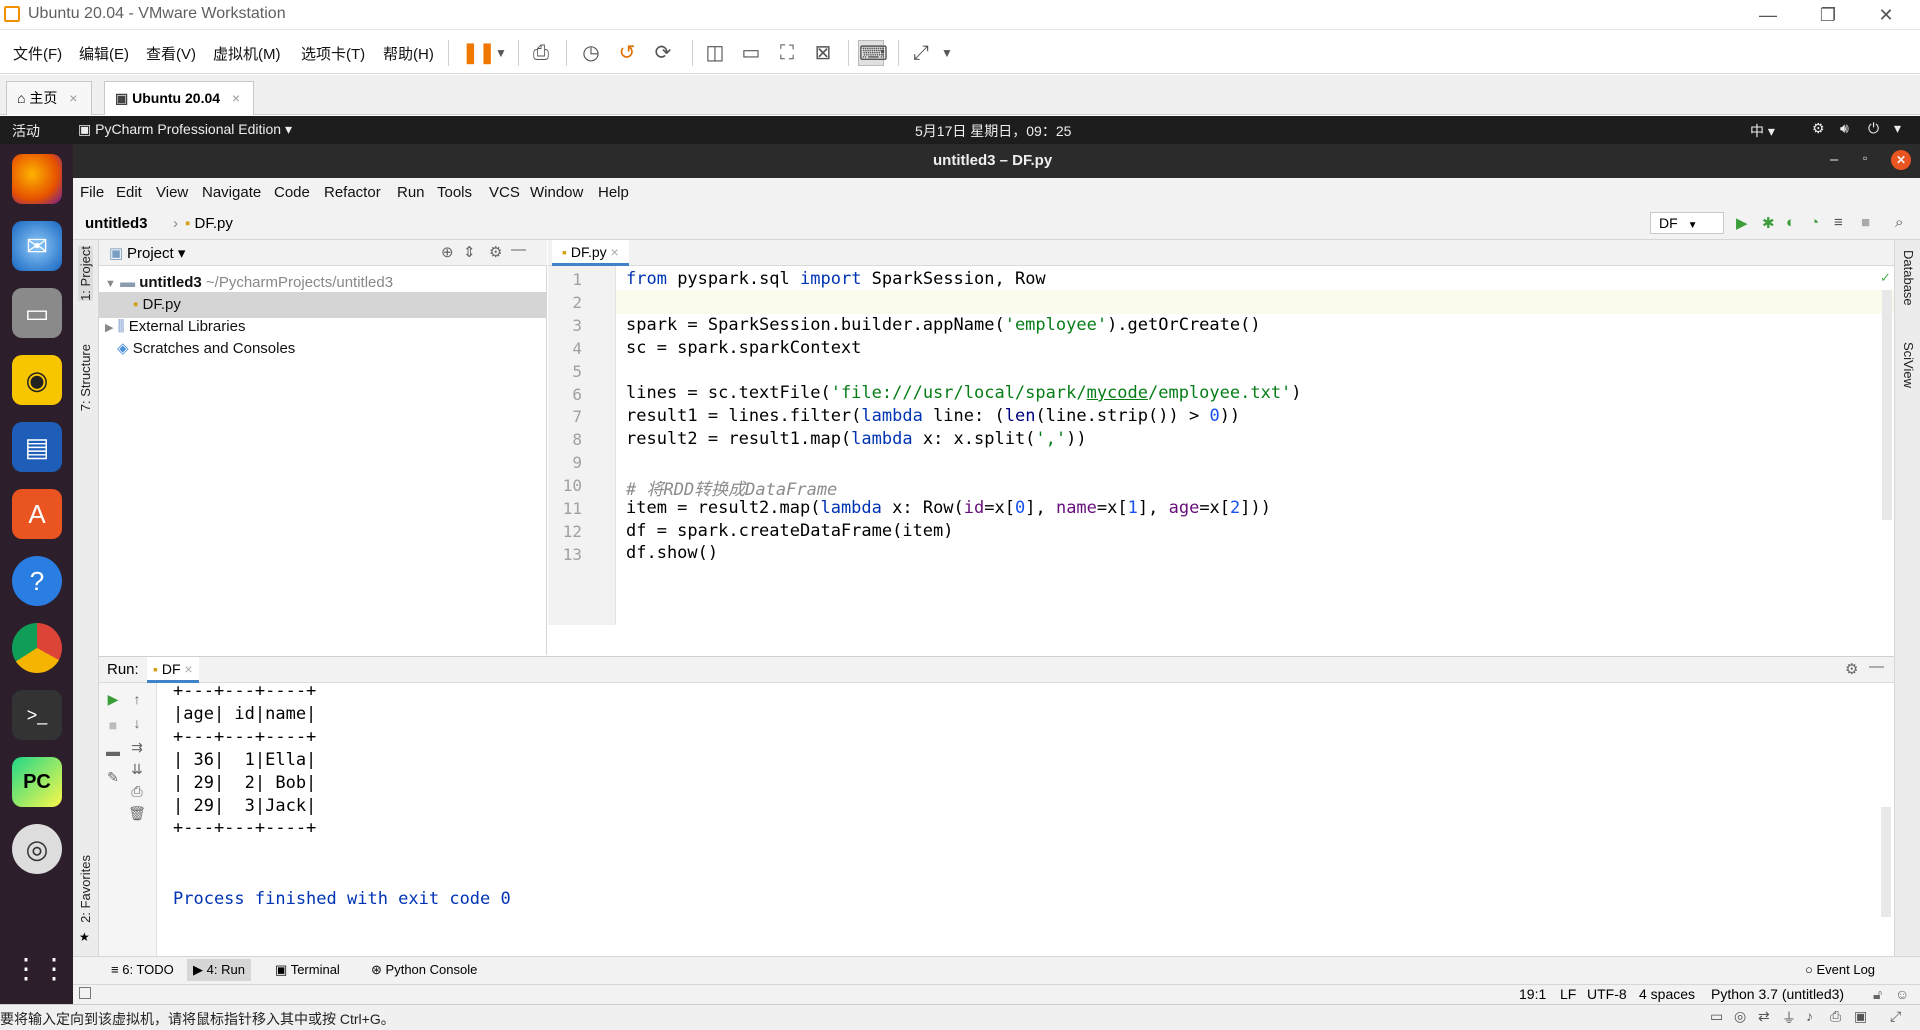 This screenshot has width=1920, height=1030. What do you see at coordinates (129, 192) in the screenshot?
I see `menu-edit: Edit` at bounding box center [129, 192].